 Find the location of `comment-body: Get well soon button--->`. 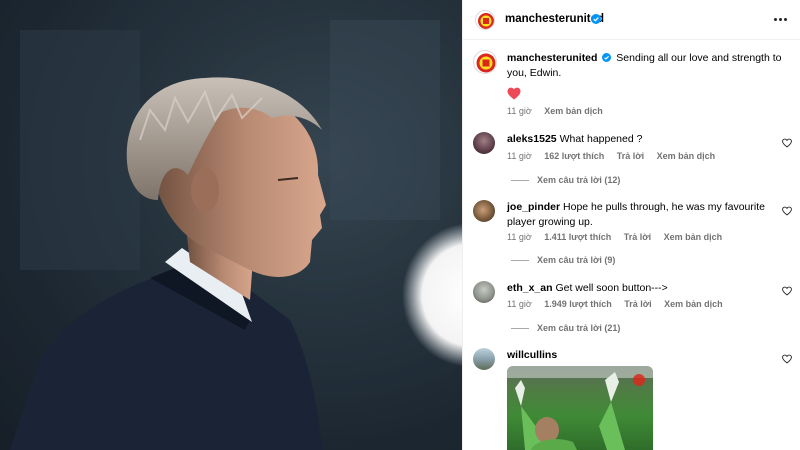

comment-body: Get well soon button---> is located at coordinates (611, 288).